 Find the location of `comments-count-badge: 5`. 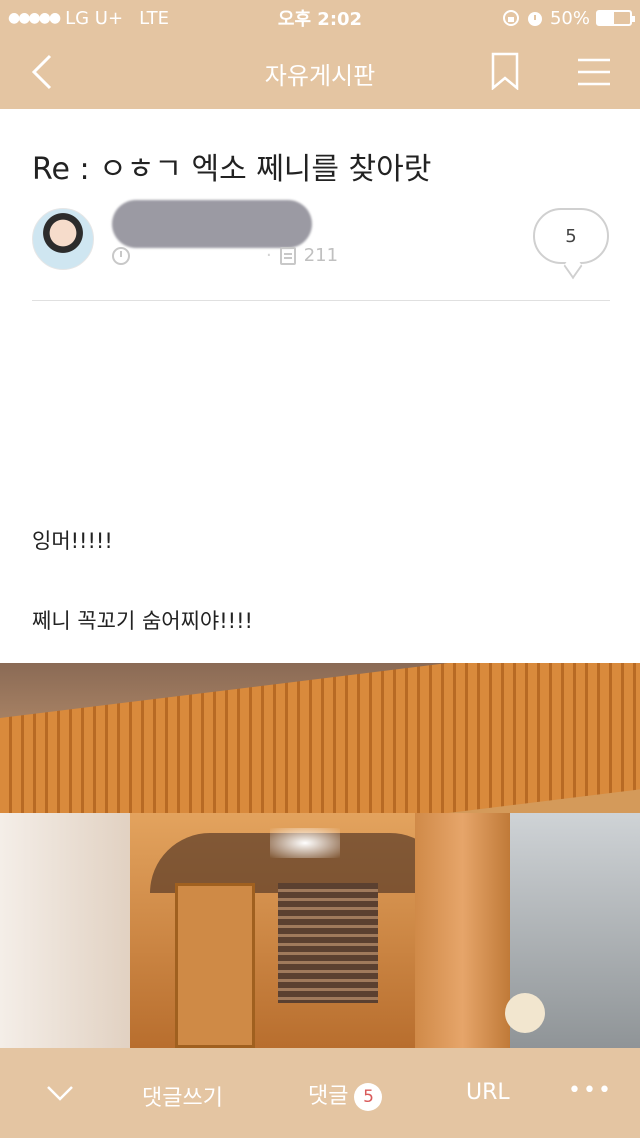

comments-count-badge: 5 is located at coordinates (368, 1097).